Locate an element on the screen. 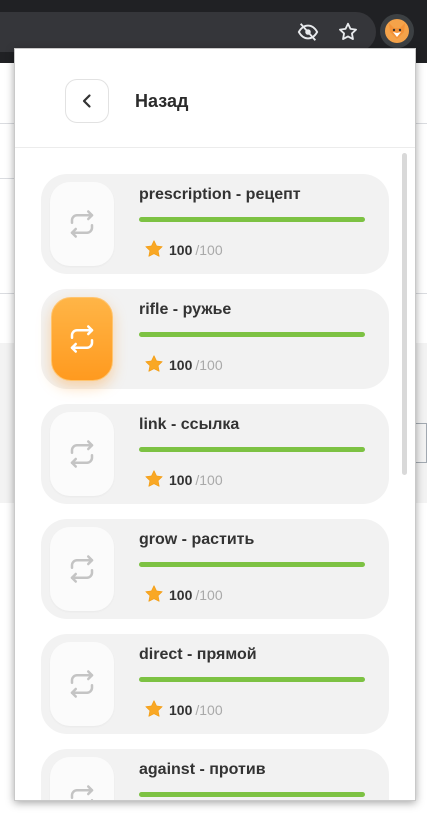 The image size is (427, 813). back-button is located at coordinates (87, 101).